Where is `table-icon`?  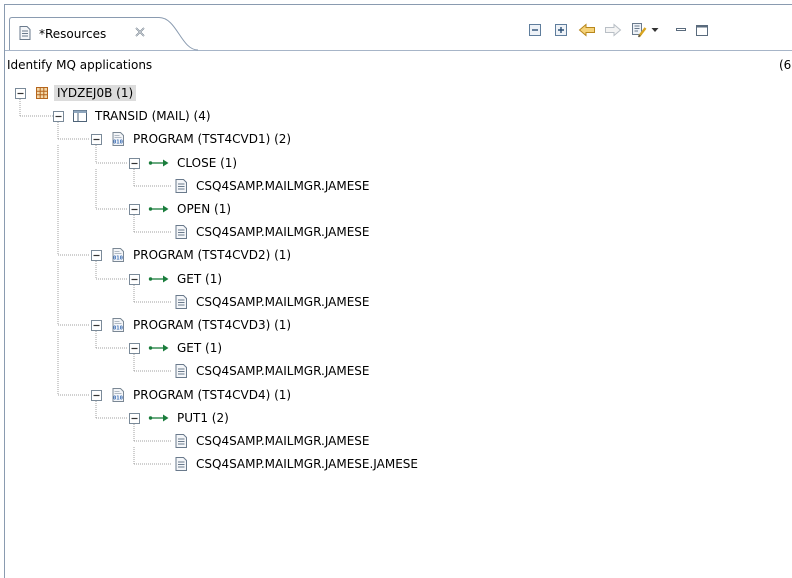
table-icon is located at coordinates (80, 116).